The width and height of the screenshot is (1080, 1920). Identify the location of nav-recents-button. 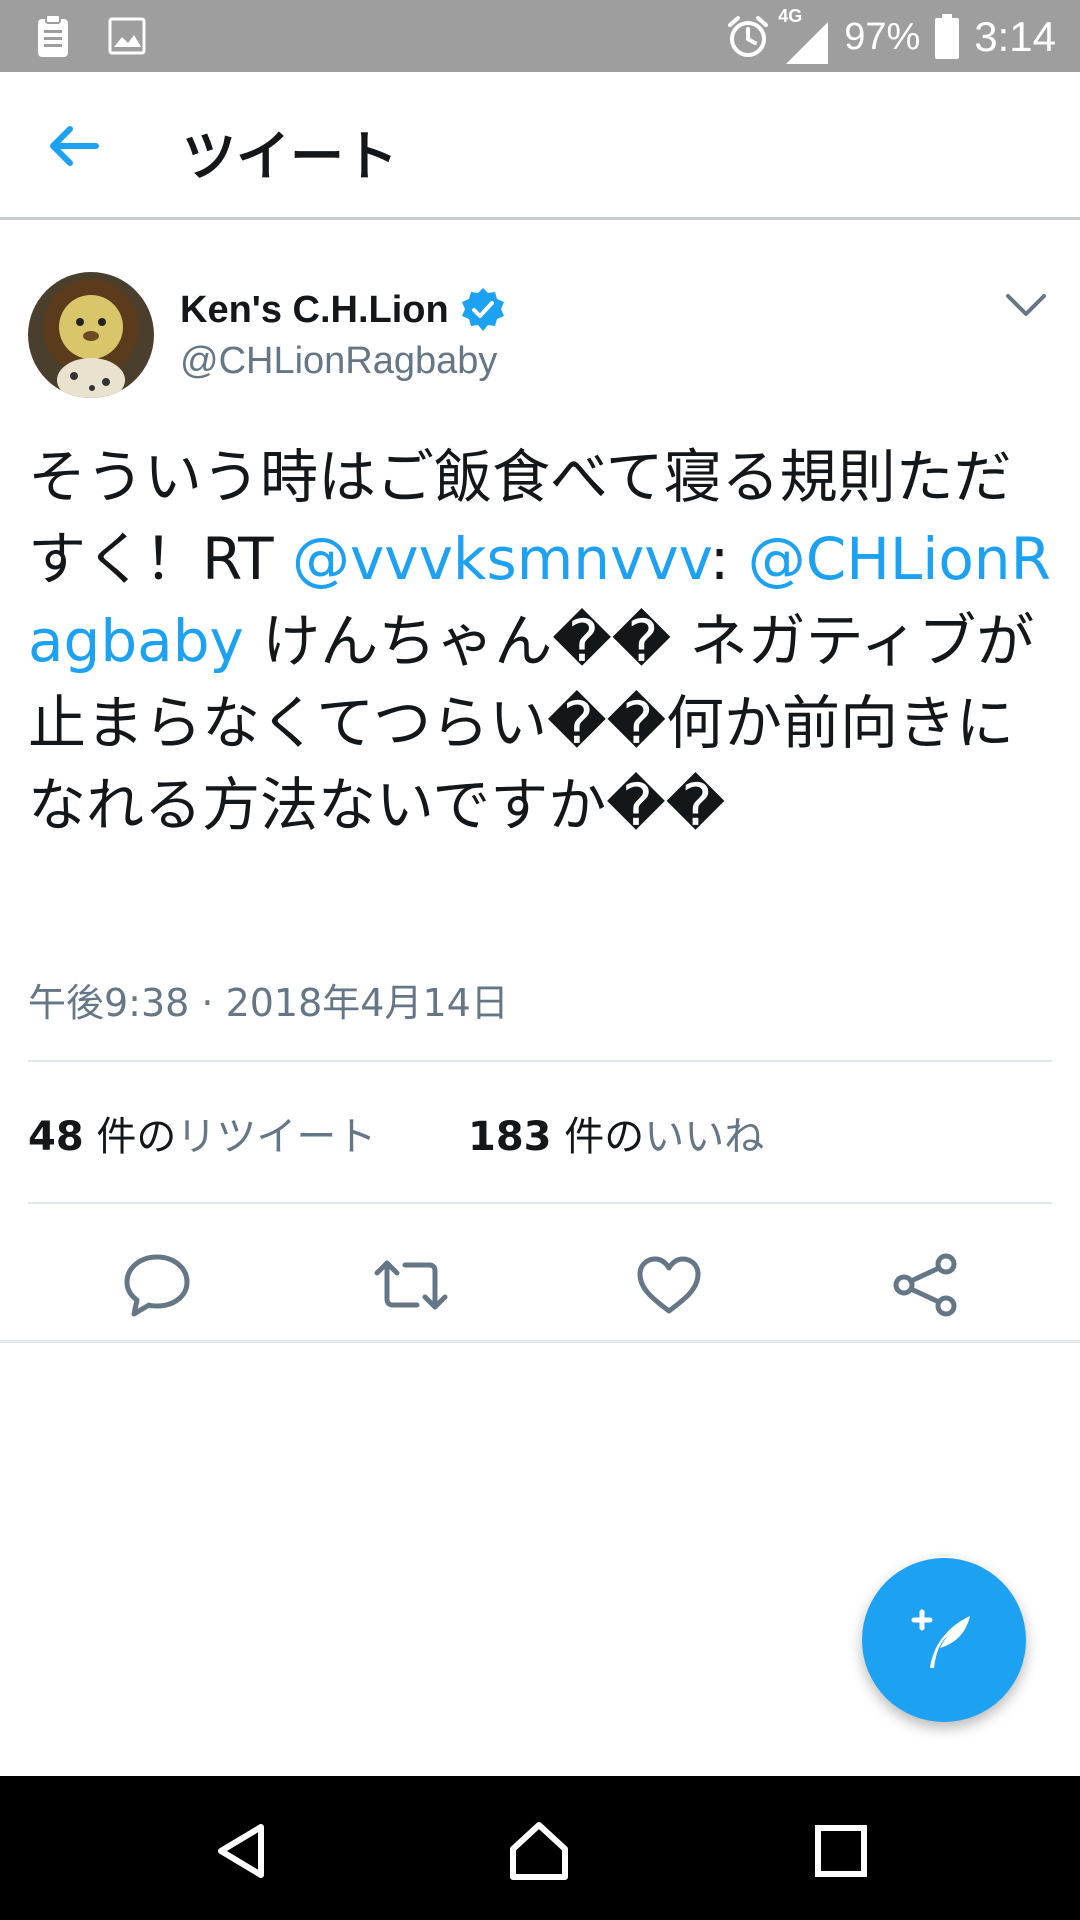
(841, 1851).